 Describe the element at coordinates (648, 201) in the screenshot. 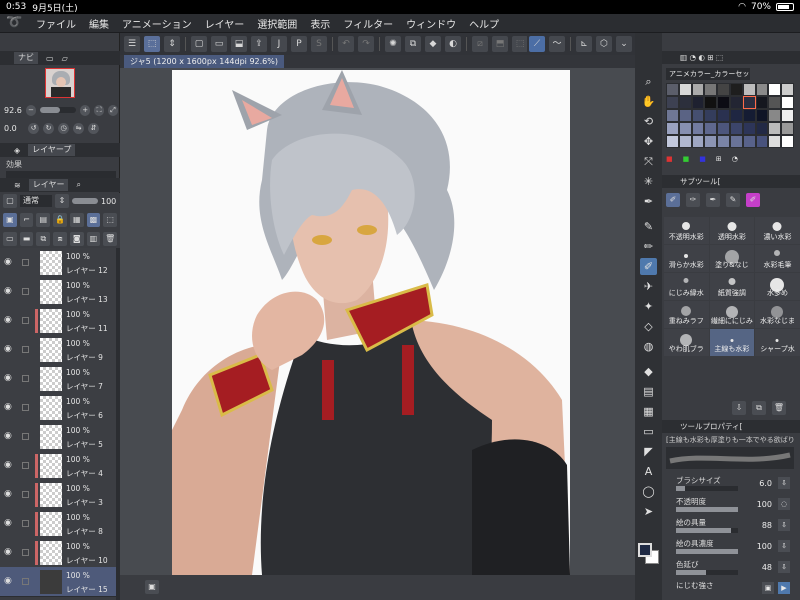

I see `eyedropper-icon: ✒` at that location.